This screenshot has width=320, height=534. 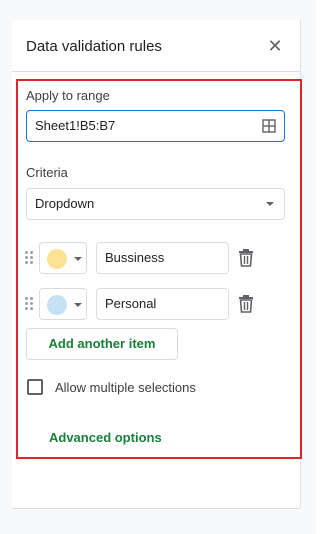 What do you see at coordinates (47, 172) in the screenshot?
I see `criteria-label: Criteria` at bounding box center [47, 172].